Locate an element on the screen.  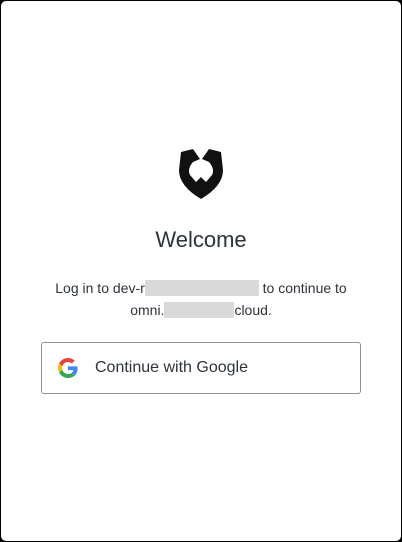
page-title: Welcome is located at coordinates (201, 239).